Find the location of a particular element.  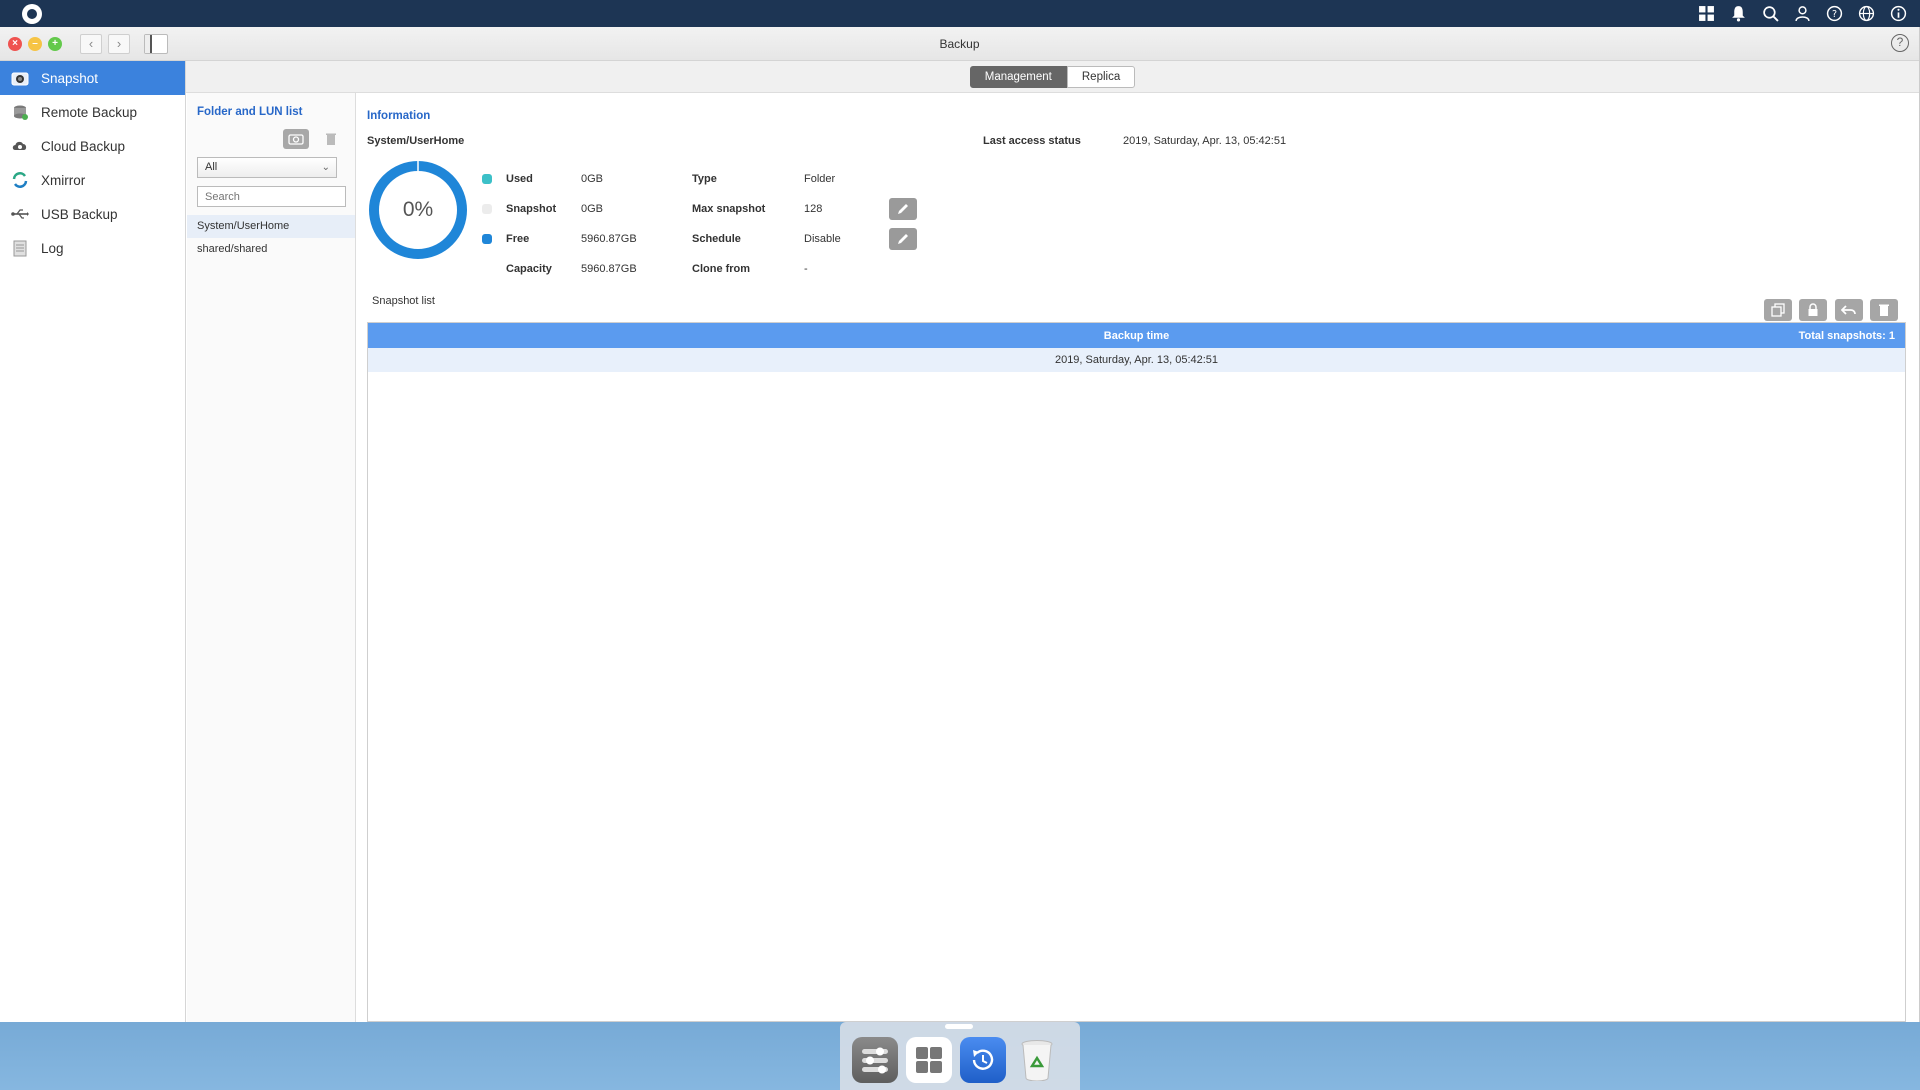

free-value: 5960.87GB is located at coordinates (609, 239).